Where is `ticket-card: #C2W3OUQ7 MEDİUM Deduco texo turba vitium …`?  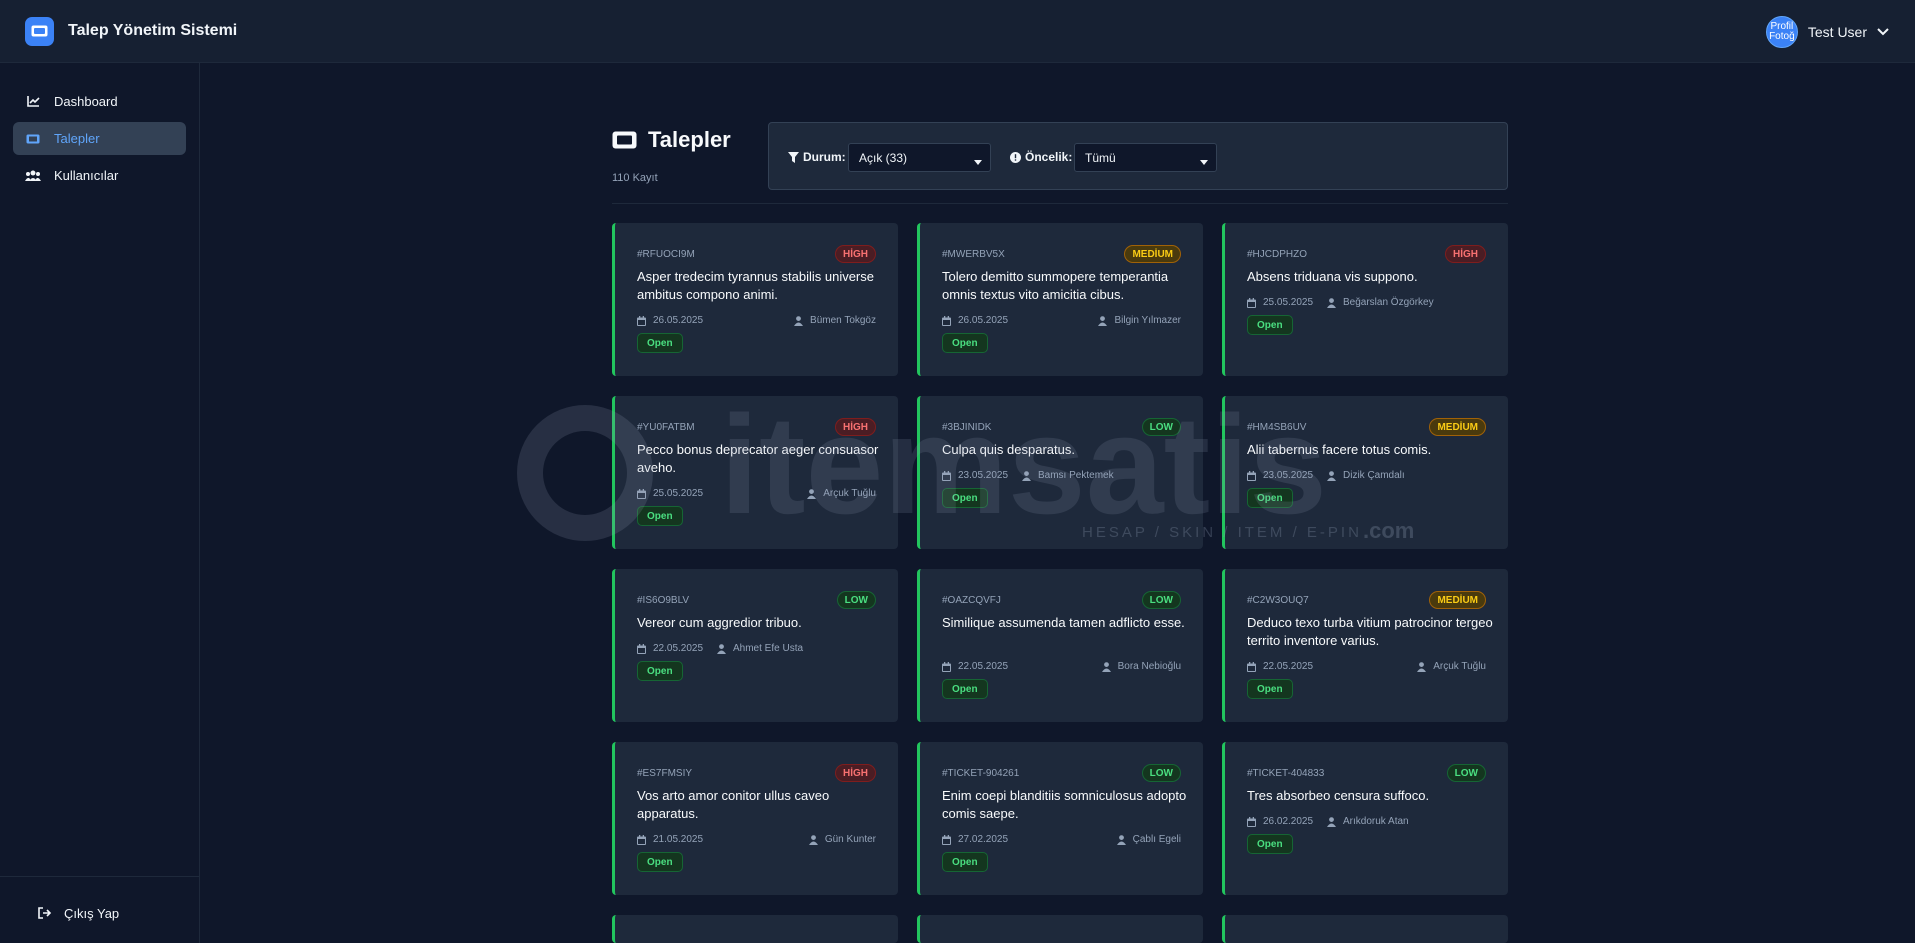 ticket-card: #C2W3OUQ7 MEDİUM Deduco texo turba vitium … is located at coordinates (1365, 645).